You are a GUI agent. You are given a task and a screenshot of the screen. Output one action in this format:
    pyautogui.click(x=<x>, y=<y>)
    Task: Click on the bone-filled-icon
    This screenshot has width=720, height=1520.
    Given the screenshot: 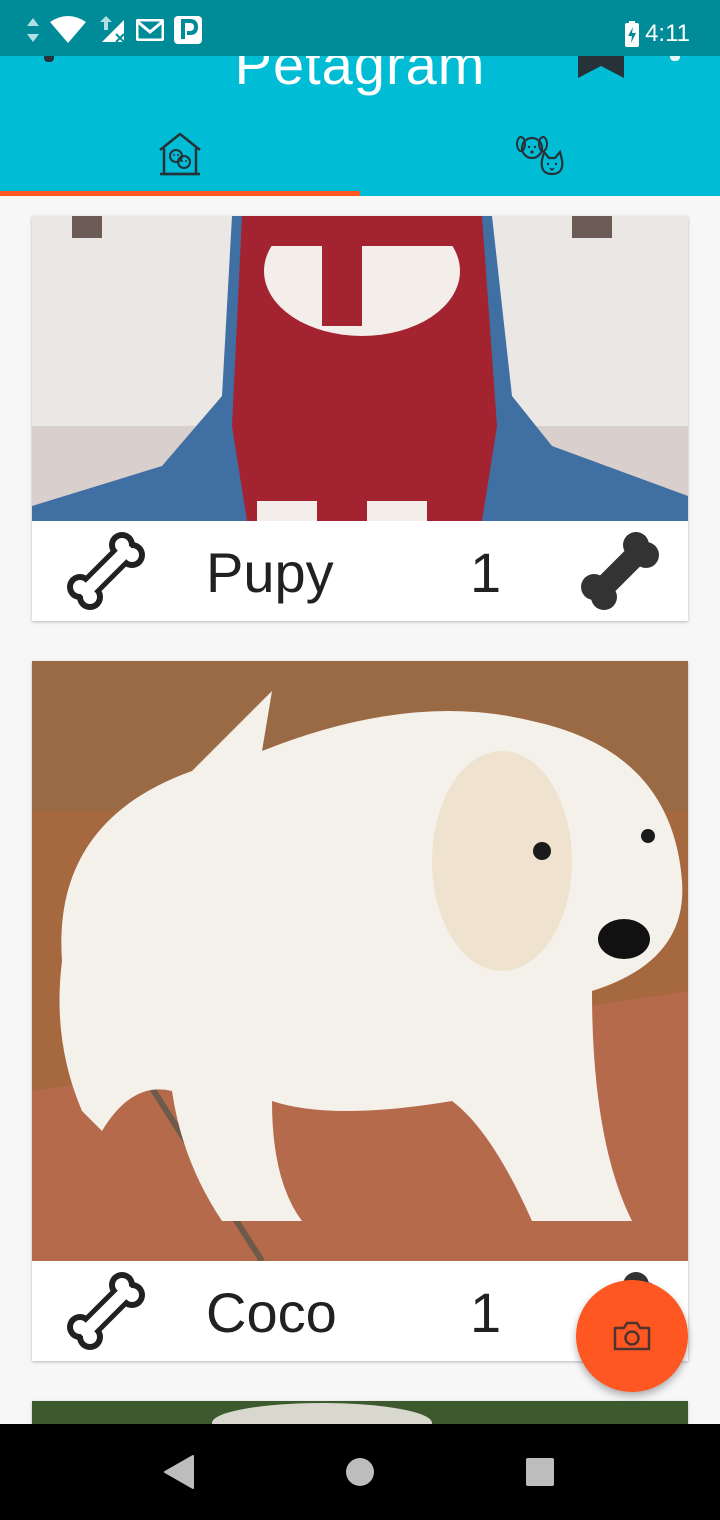 What is the action you would take?
    pyautogui.click(x=620, y=571)
    